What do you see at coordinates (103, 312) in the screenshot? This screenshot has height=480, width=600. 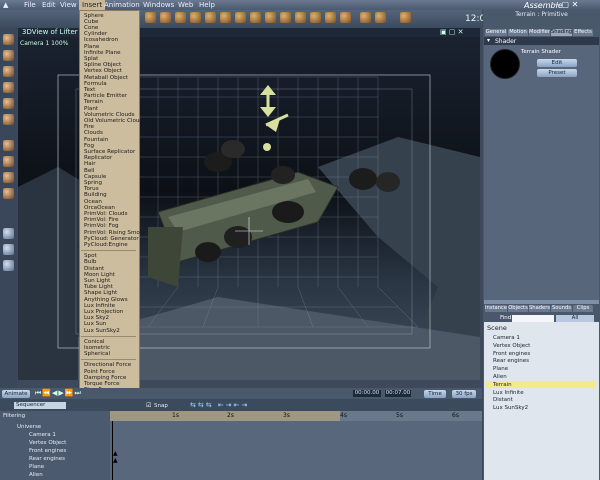 I see `insert-menu-item: Lux Projection` at bounding box center [103, 312].